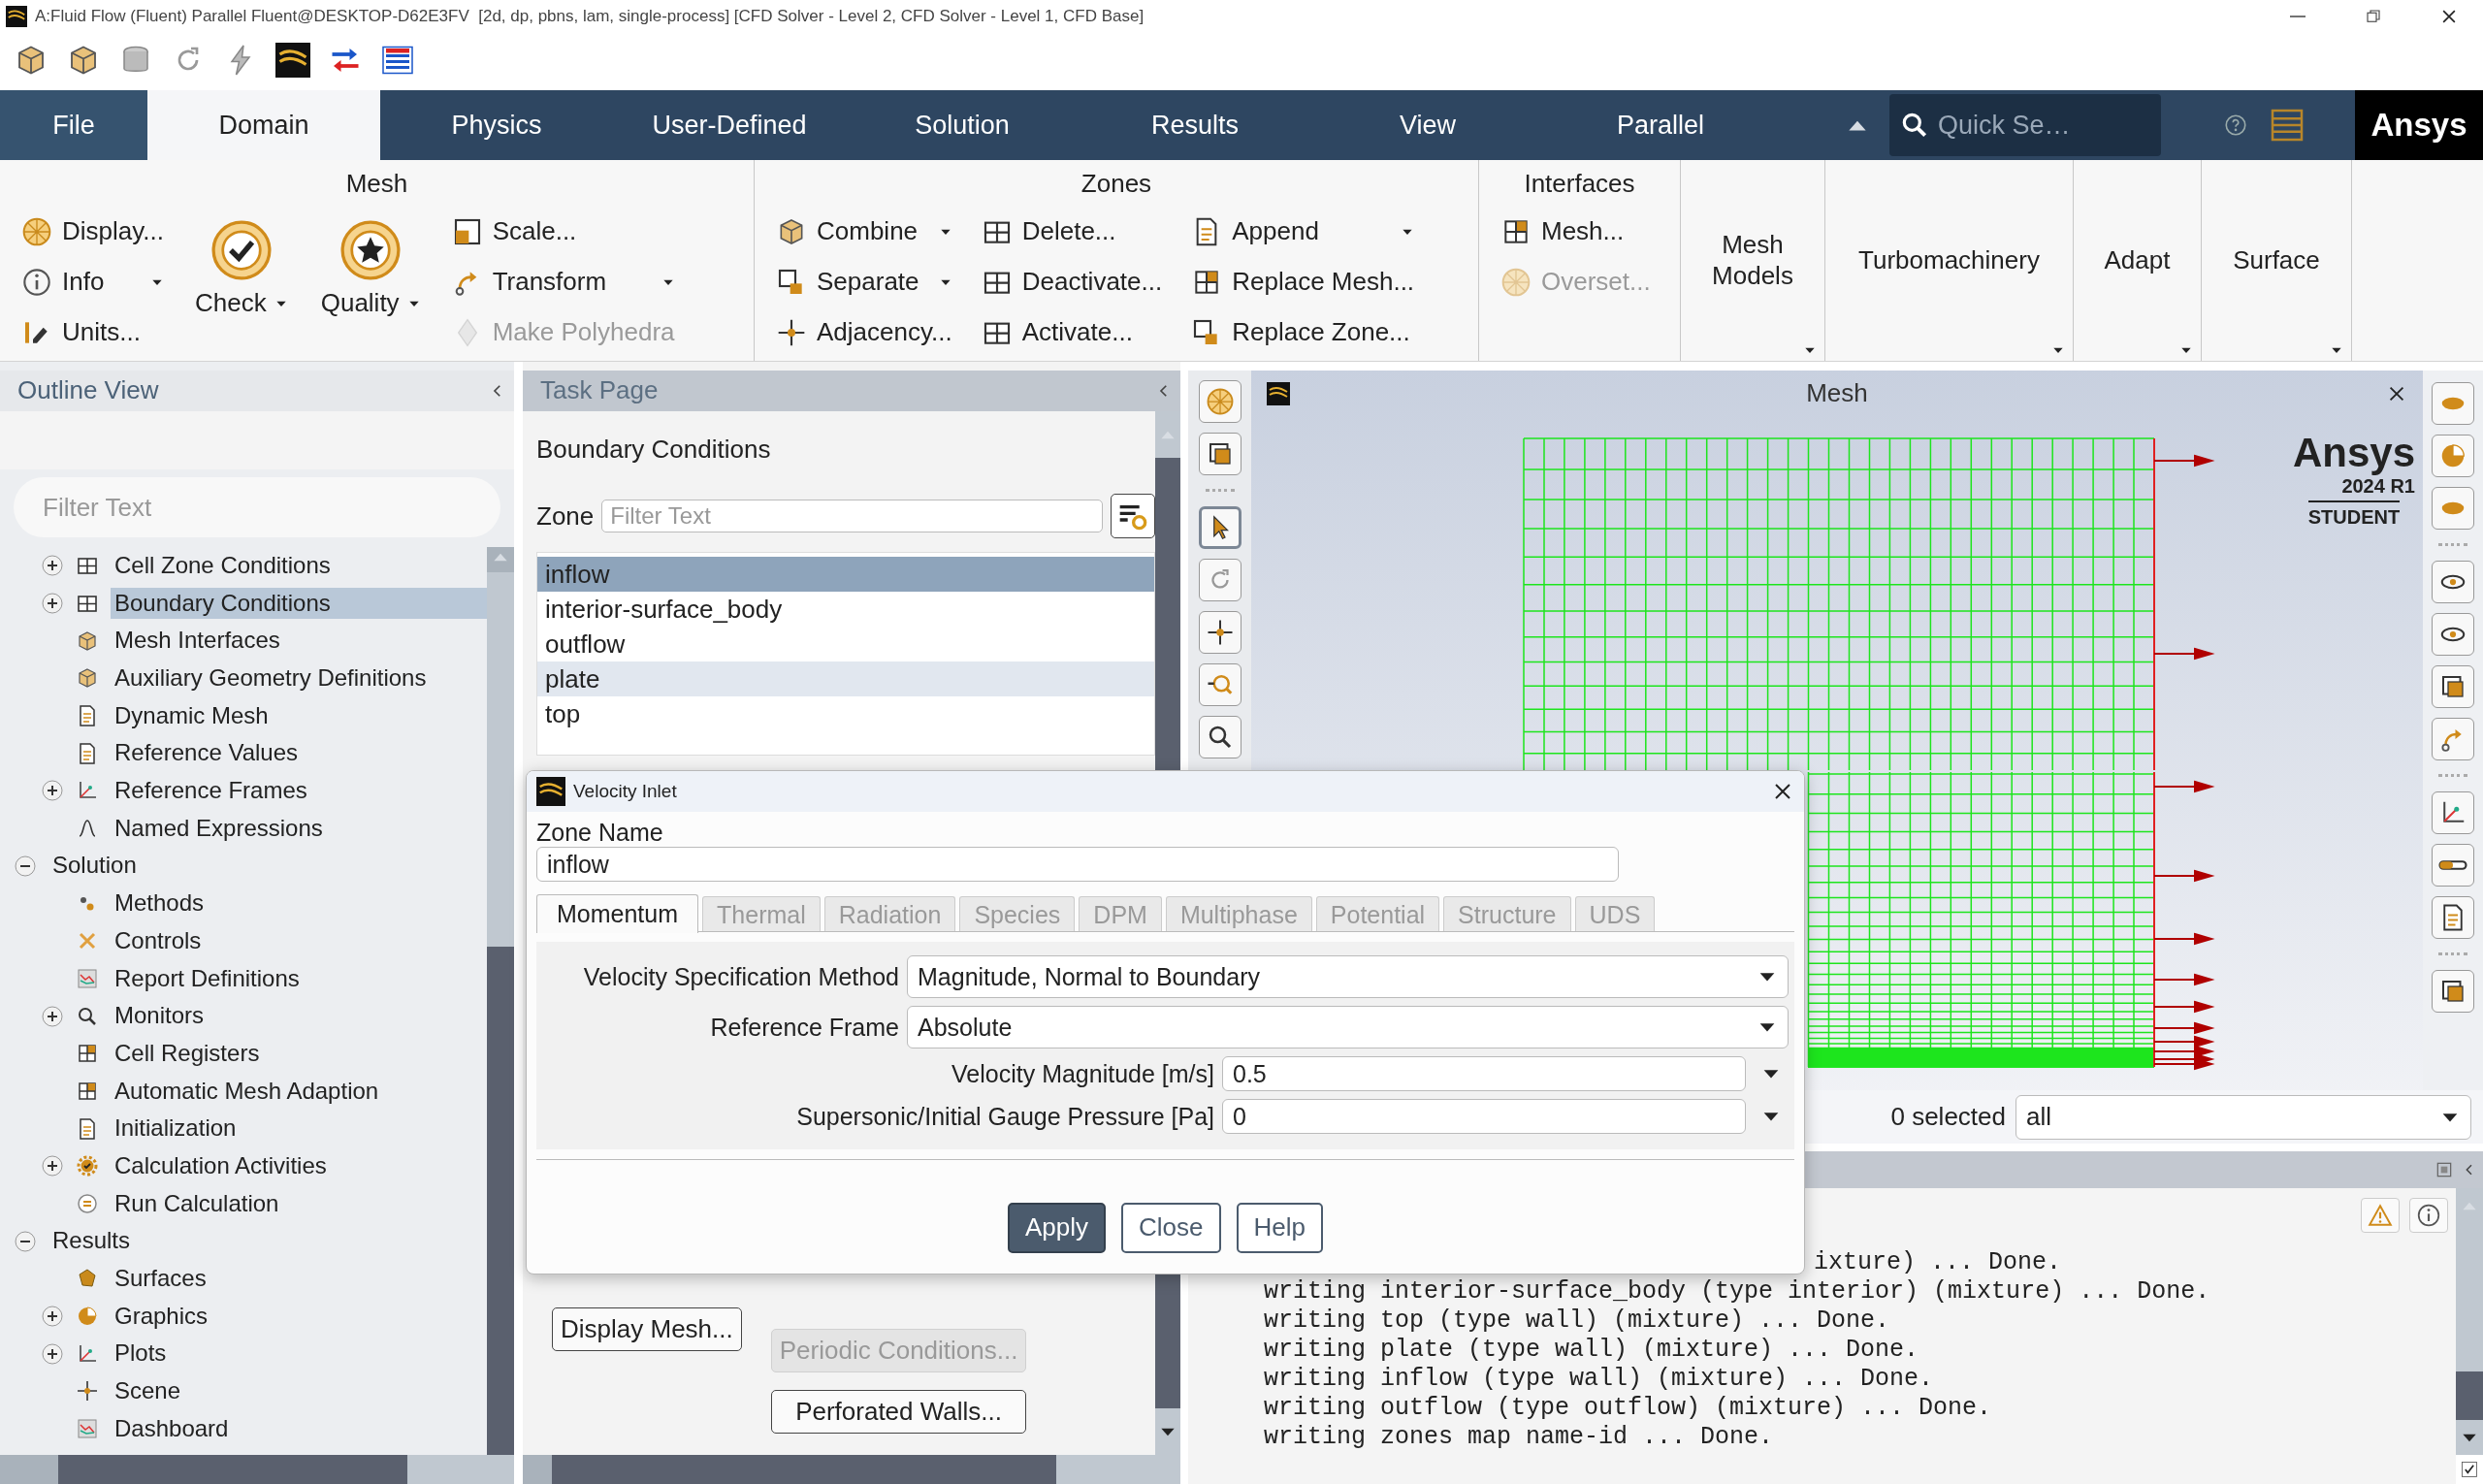  Describe the element at coordinates (1520, 1437) in the screenshot. I see `console-line: writing zones map name-id ... Done.` at that location.